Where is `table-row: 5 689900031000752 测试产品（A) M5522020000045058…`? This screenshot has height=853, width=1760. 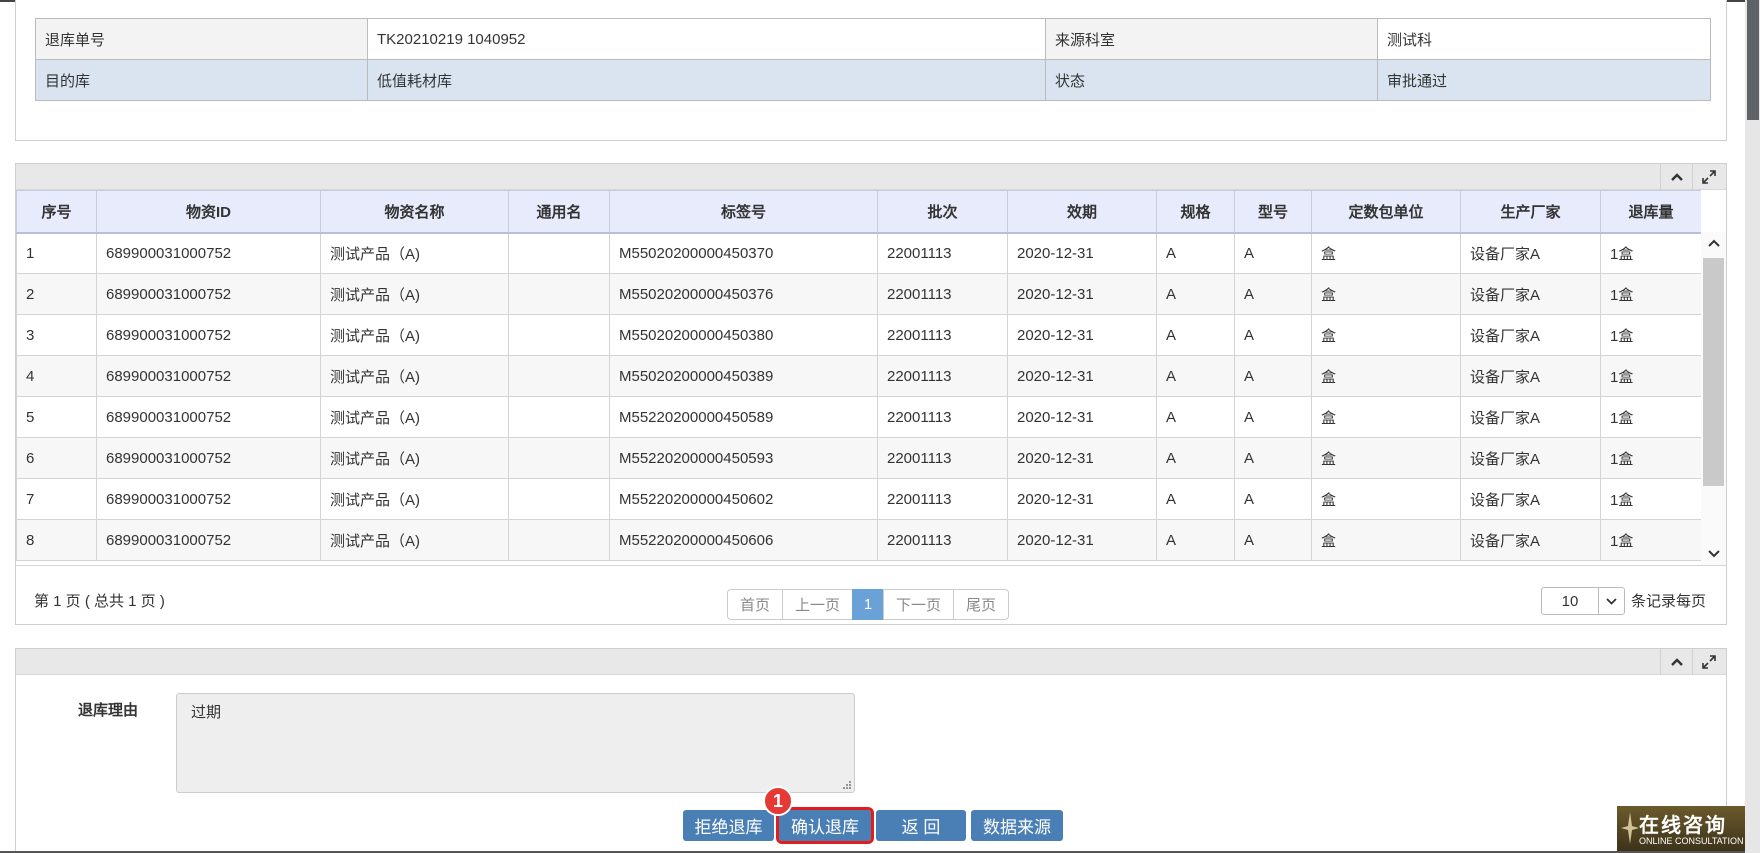
table-row: 5 689900031000752 测试产品（A) M5522020000045058… is located at coordinates (858, 417).